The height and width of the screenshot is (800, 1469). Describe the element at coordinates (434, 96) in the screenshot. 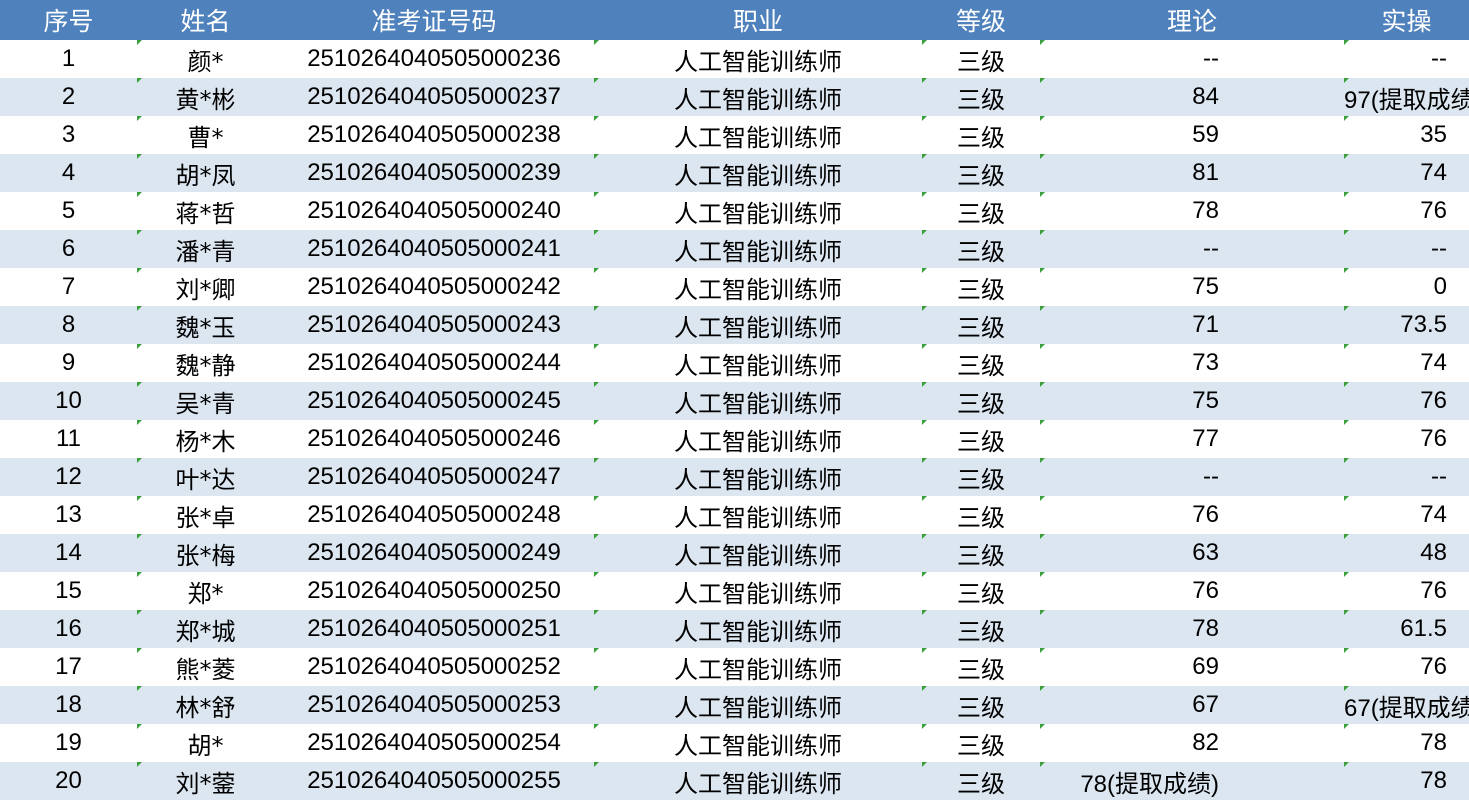

I see `cell-exam-id: 2510264040505000237` at that location.